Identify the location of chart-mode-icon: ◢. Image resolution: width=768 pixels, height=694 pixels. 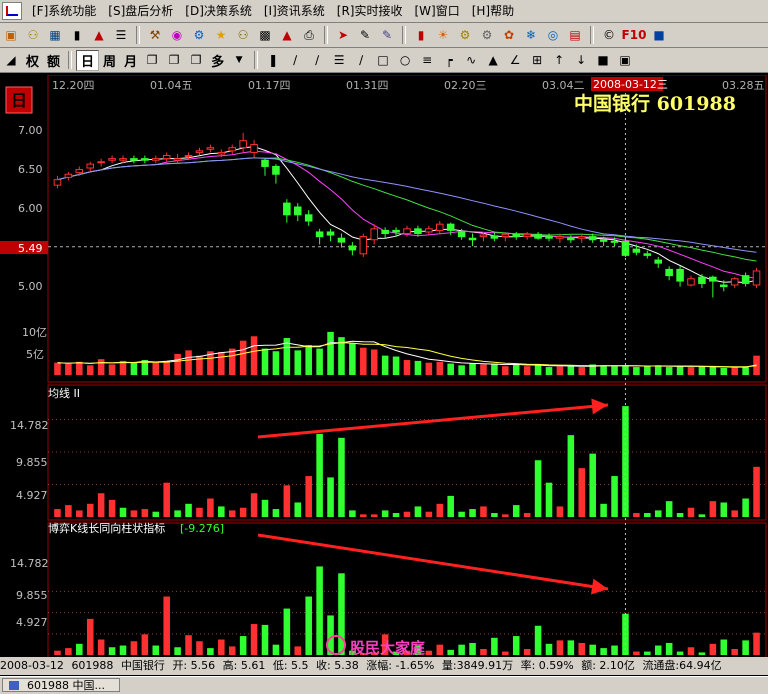
(11, 60).